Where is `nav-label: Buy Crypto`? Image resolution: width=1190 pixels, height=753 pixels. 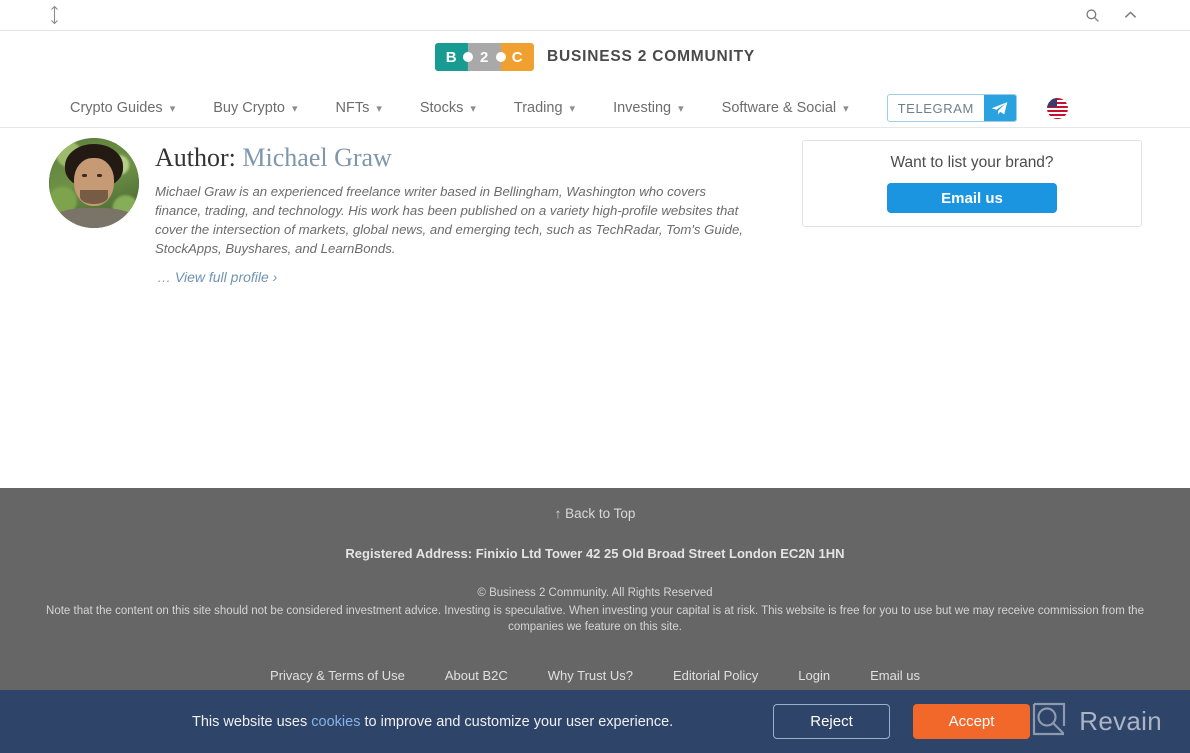 nav-label: Buy Crypto is located at coordinates (249, 108).